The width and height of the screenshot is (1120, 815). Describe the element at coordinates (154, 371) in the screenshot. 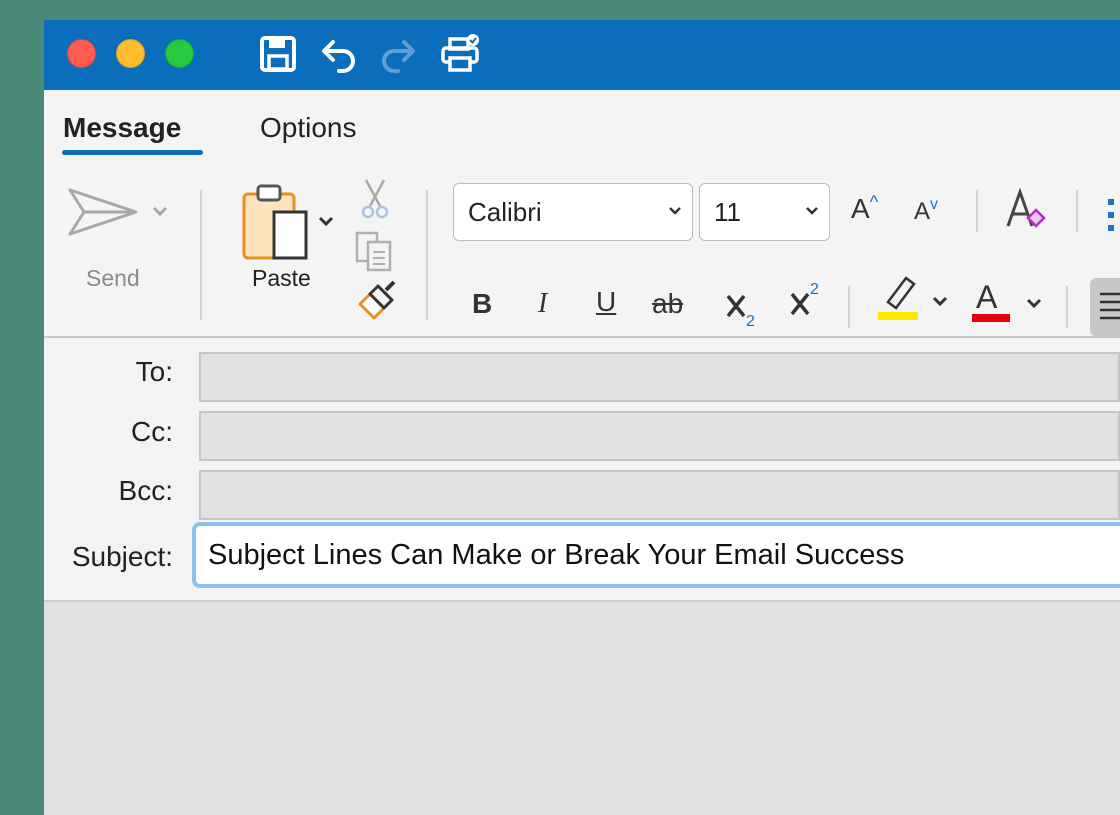

I see `to-label: To:` at that location.